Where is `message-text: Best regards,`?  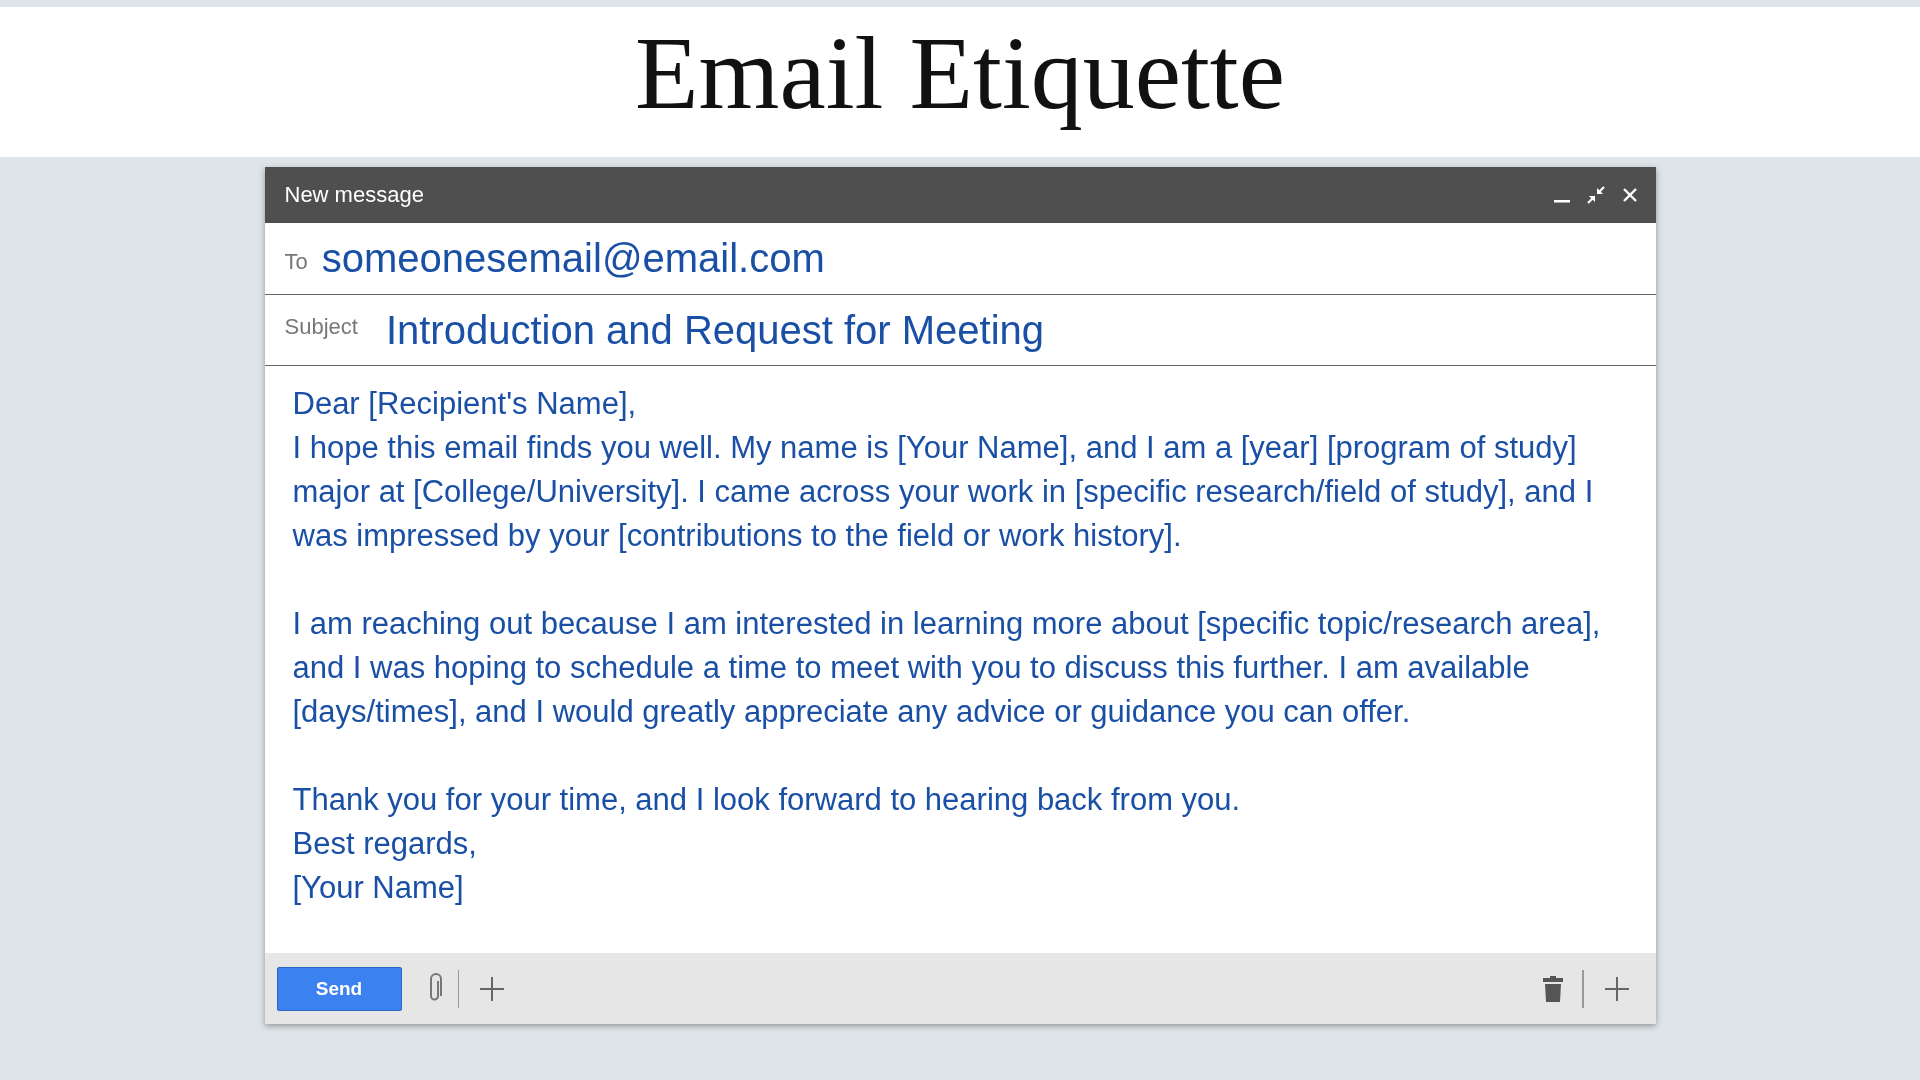
message-text: Best regards, is located at coordinates (385, 844).